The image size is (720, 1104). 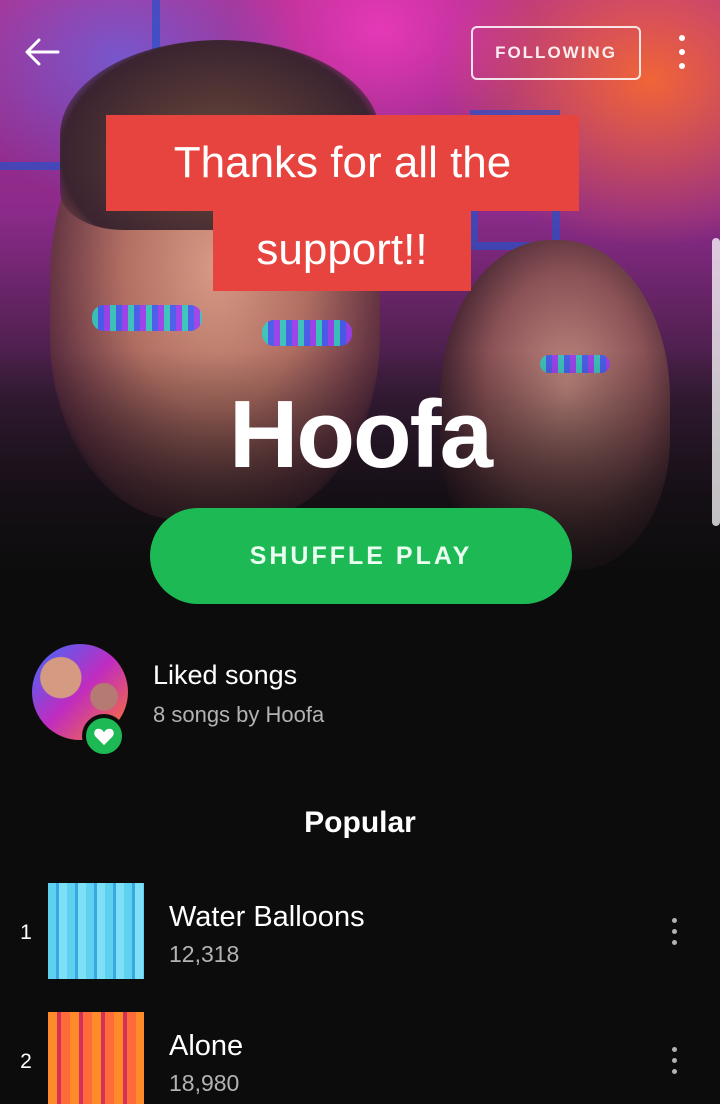 What do you see at coordinates (26, 932) in the screenshot?
I see `track-number: 1` at bounding box center [26, 932].